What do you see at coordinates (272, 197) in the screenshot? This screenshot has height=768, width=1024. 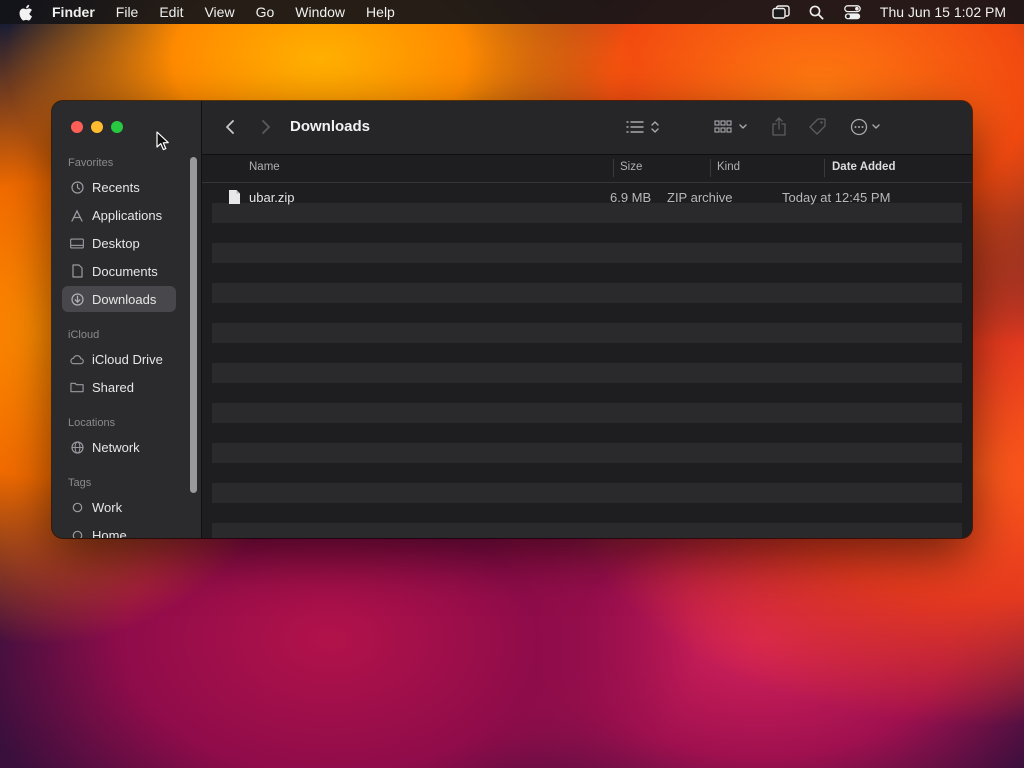 I see `file-name: ubar.zip` at bounding box center [272, 197].